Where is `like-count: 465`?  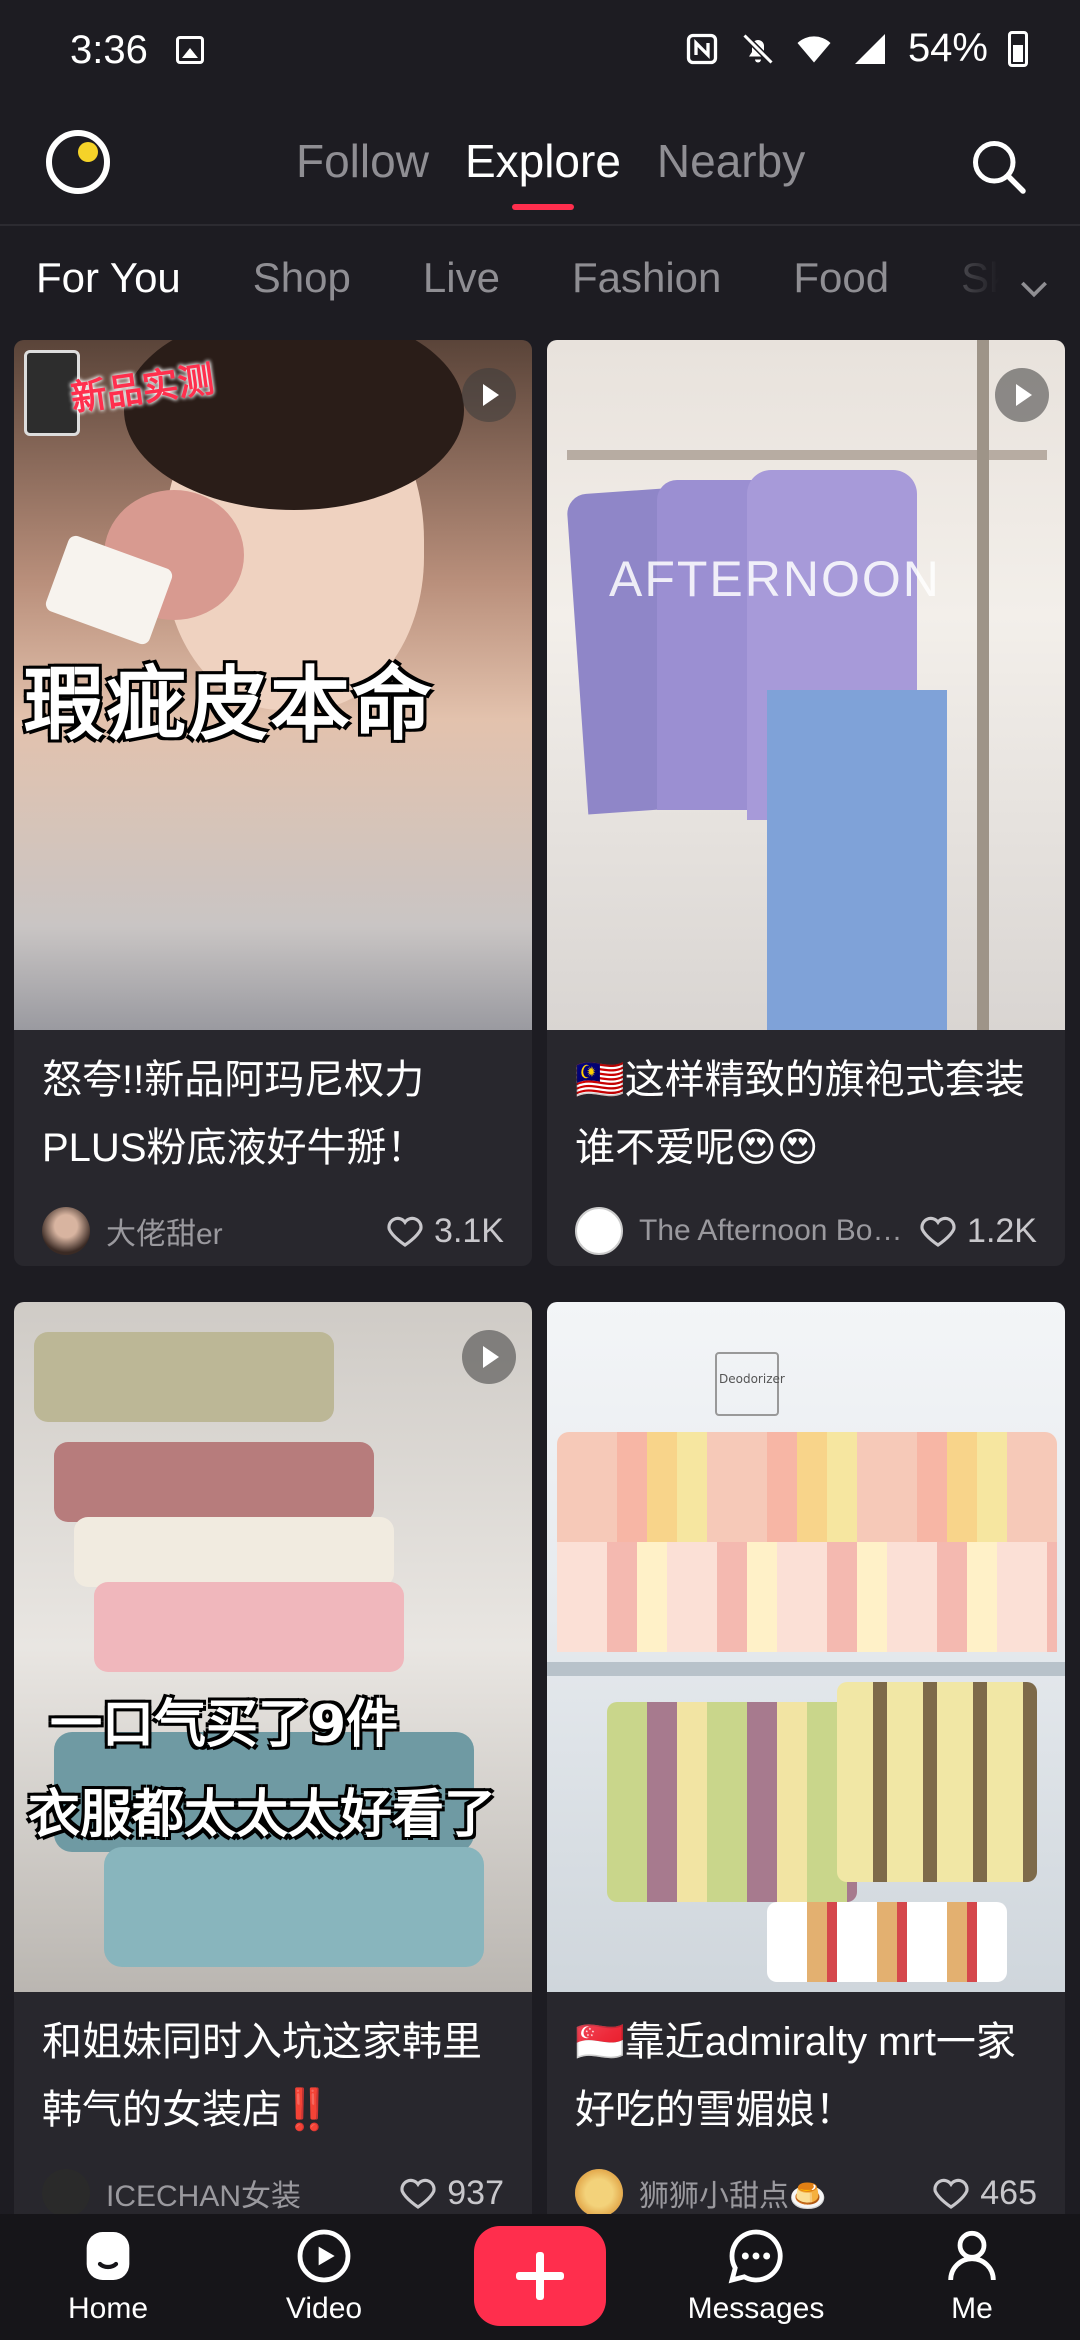 like-count: 465 is located at coordinates (1008, 2192).